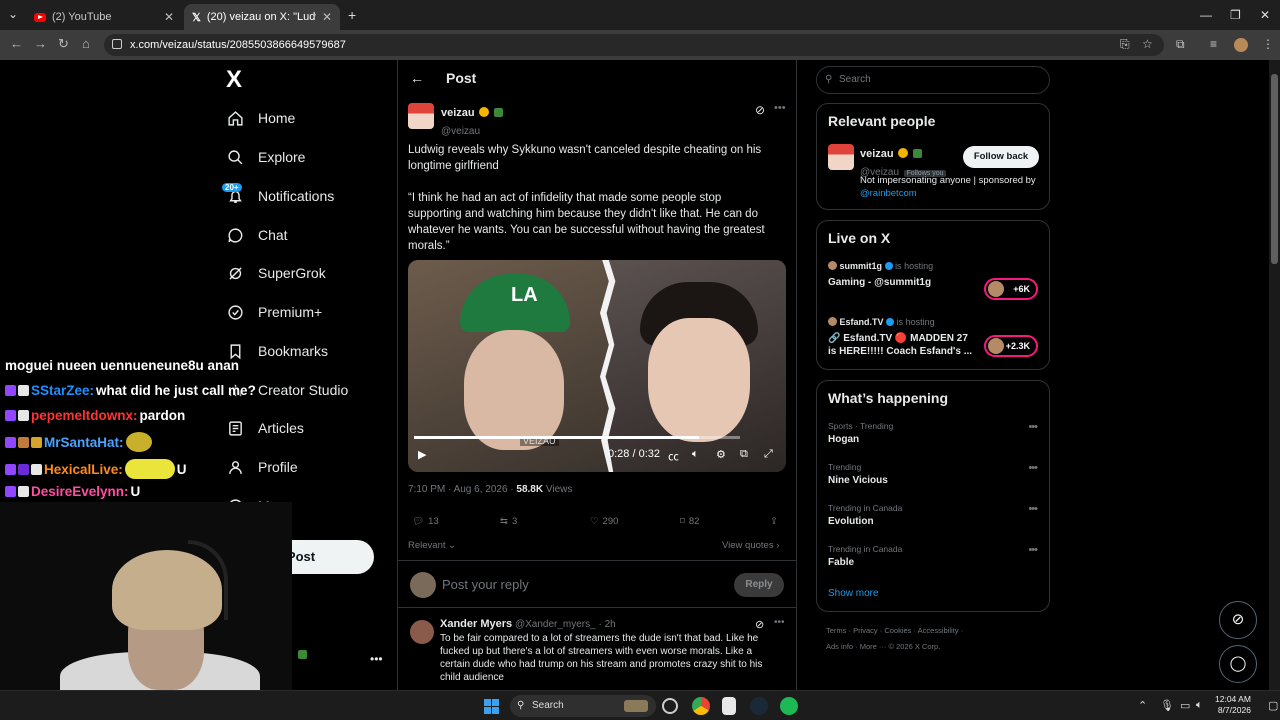  Describe the element at coordinates (1011, 289) in the screenshot. I see `live-listeners-pill: +6K` at that location.